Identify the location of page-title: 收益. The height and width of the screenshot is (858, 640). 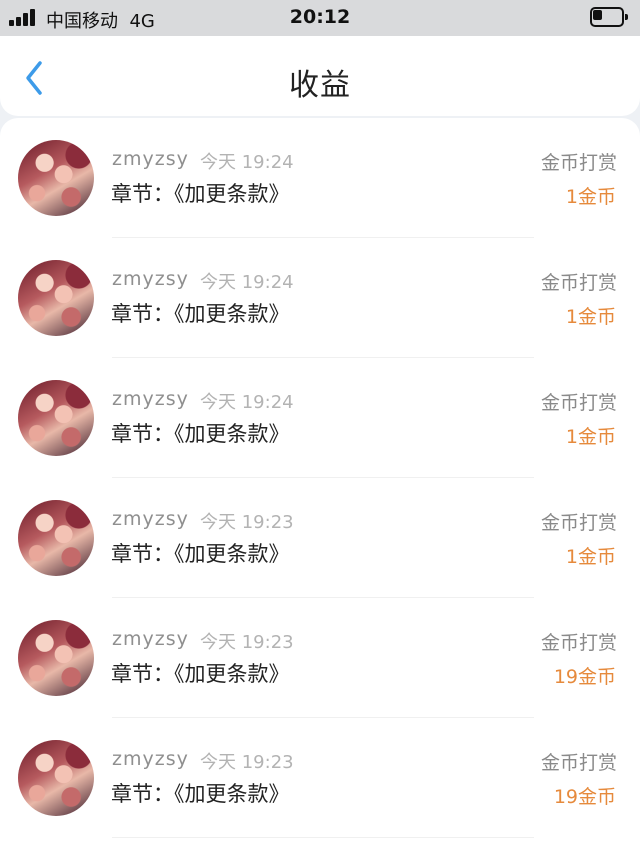
(320, 85).